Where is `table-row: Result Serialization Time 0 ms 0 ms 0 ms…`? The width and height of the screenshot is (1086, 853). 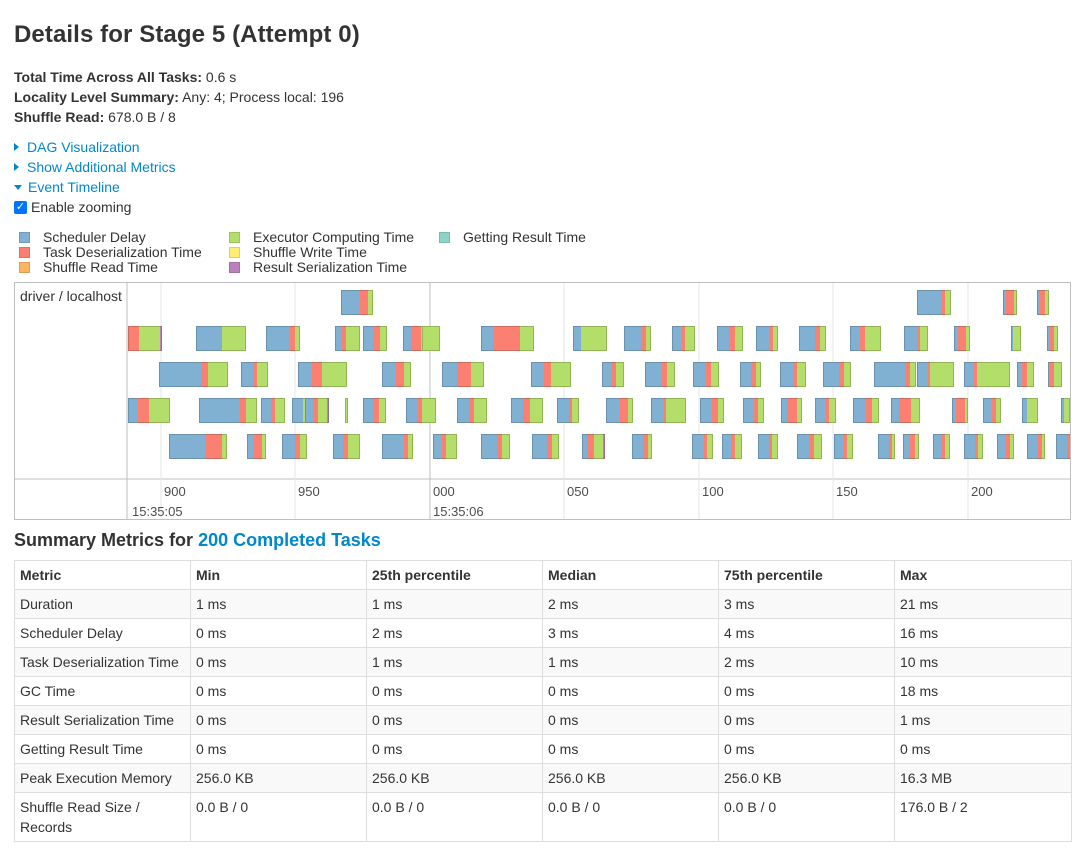 table-row: Result Serialization Time 0 ms 0 ms 0 ms… is located at coordinates (543, 720).